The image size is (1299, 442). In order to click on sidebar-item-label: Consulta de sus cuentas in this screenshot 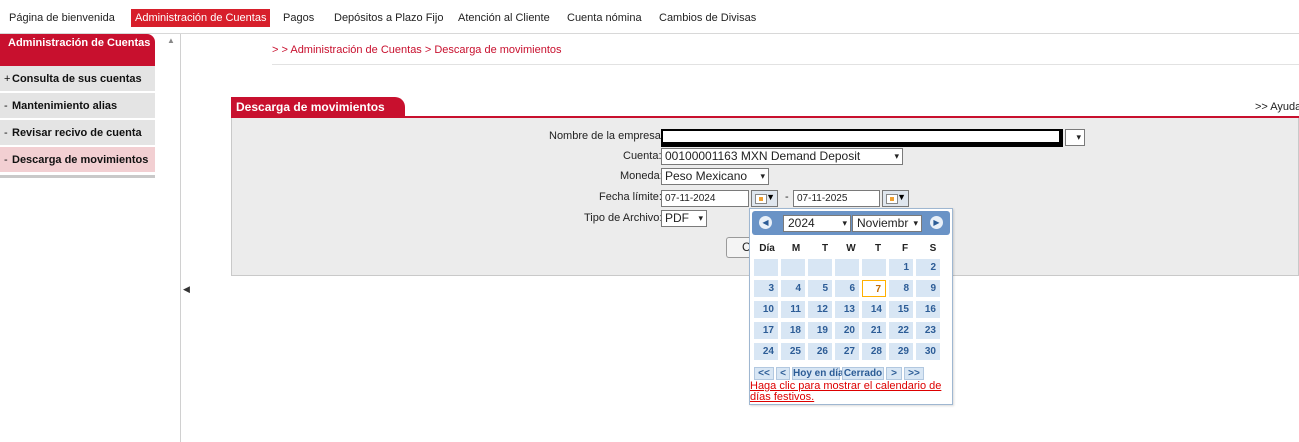, I will do `click(77, 79)`.